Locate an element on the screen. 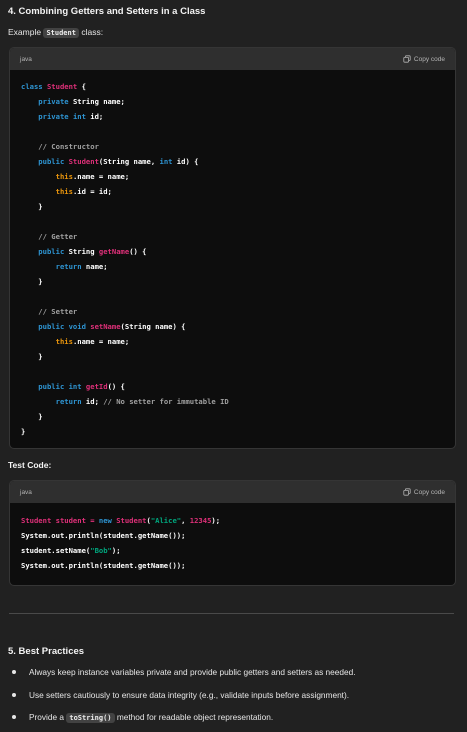 This screenshot has width=467, height=732. code-token: "Alice" is located at coordinates (166, 520).